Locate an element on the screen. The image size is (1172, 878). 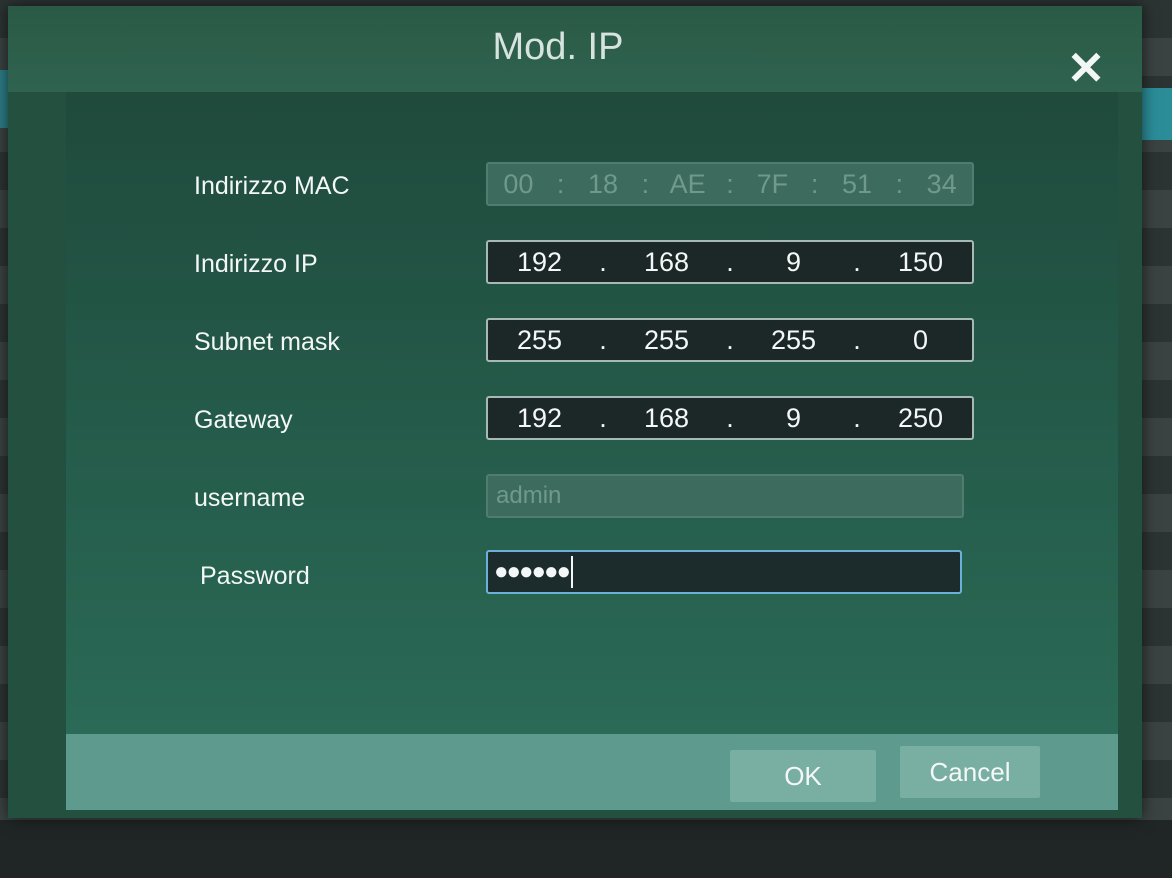
subnet-octet-1: 255 is located at coordinates (539, 340).